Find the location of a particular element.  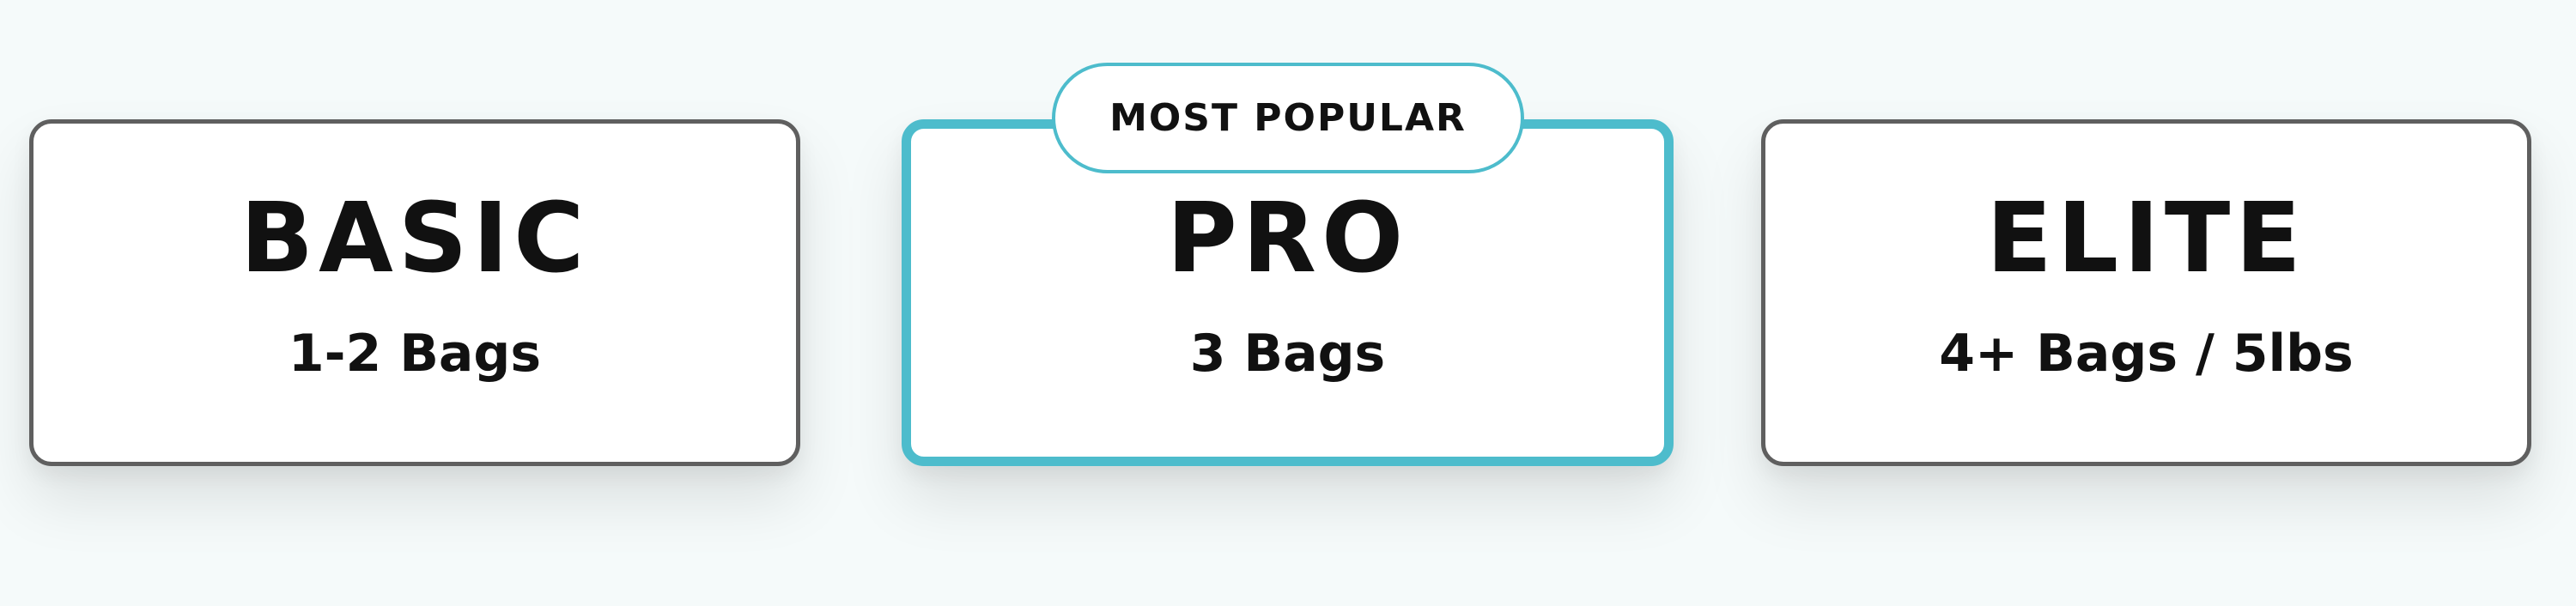

plan-name: ELITE is located at coordinates (2146, 238).